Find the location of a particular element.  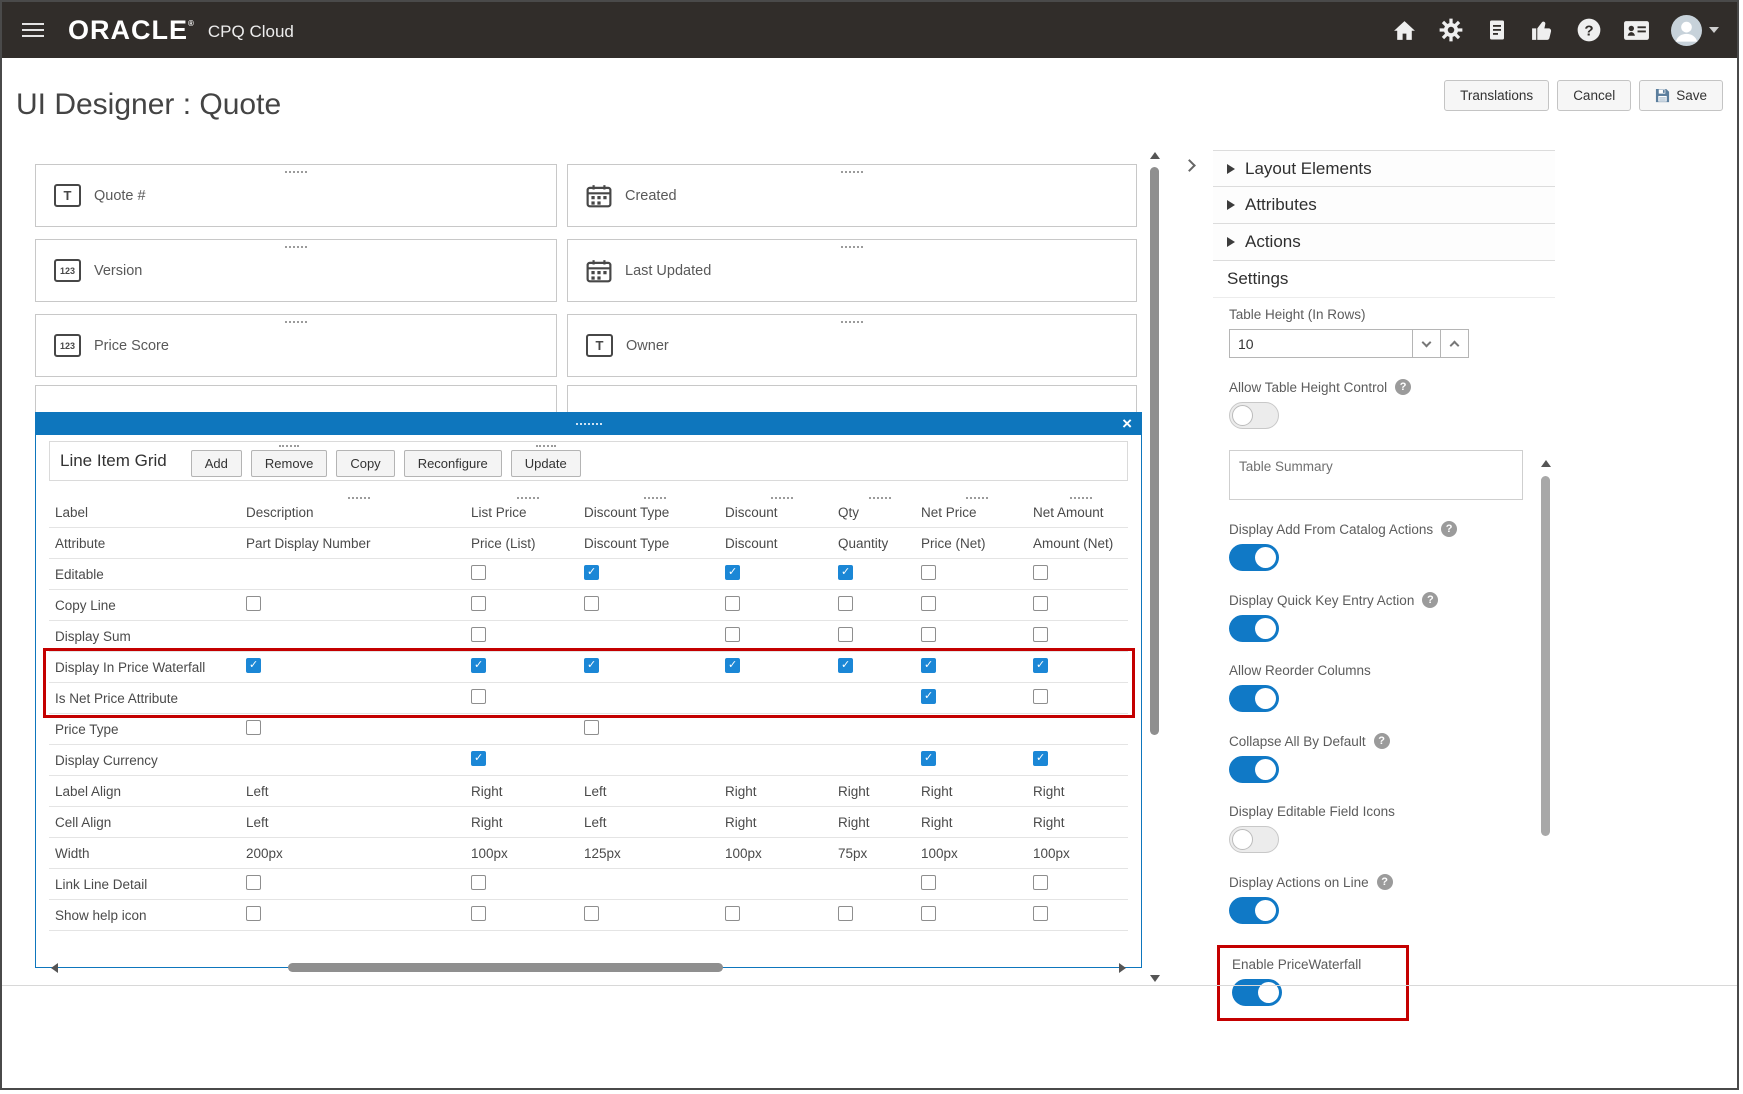

settings-gear-icon is located at coordinates (1451, 30).